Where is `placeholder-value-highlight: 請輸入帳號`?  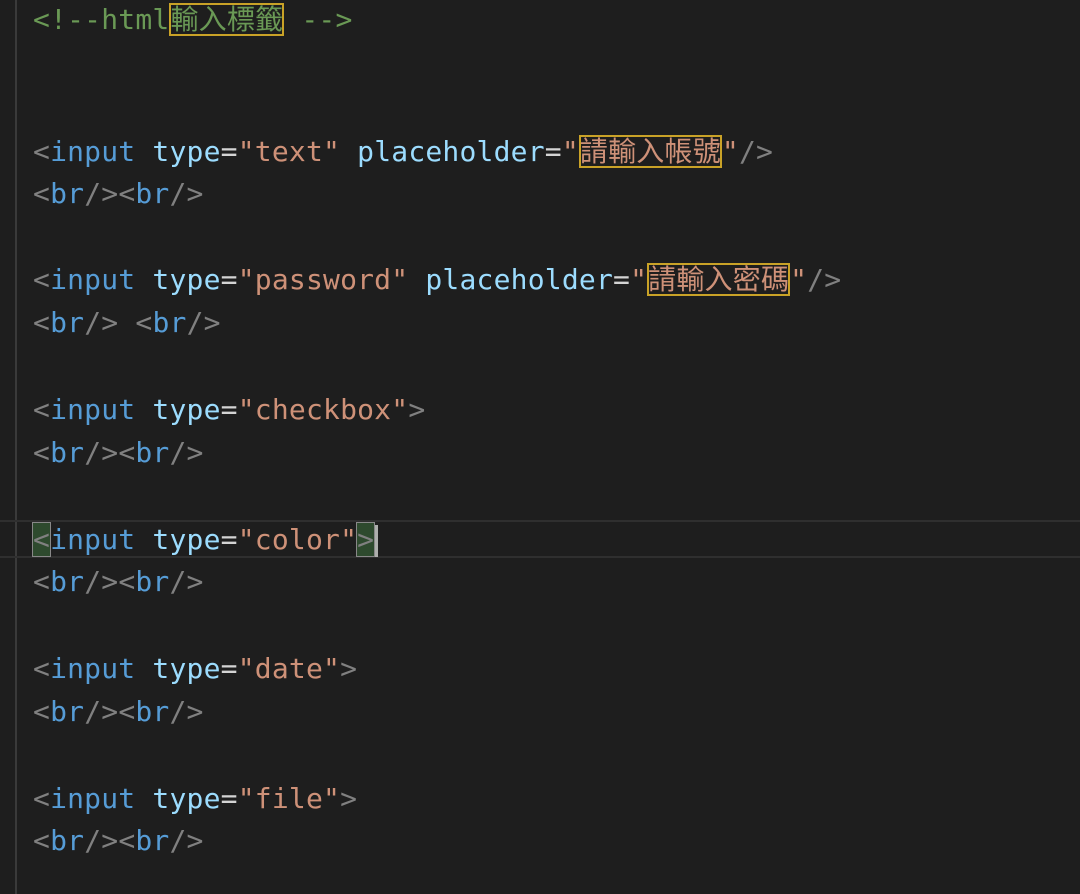 placeholder-value-highlight: 請輸入帳號 is located at coordinates (650, 151).